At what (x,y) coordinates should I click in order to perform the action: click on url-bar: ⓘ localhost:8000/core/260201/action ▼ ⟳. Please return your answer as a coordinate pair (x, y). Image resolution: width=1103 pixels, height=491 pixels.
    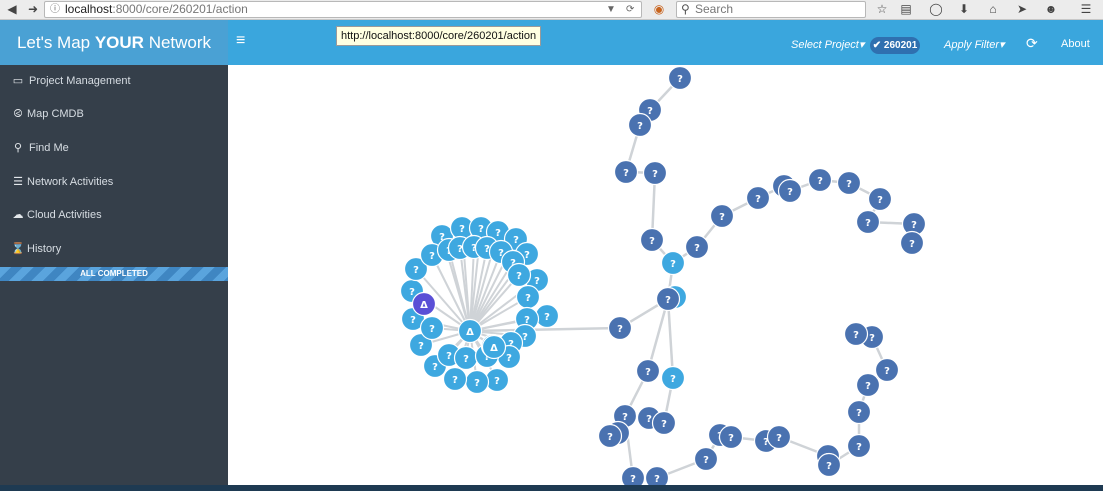
    Looking at the image, I should click on (343, 9).